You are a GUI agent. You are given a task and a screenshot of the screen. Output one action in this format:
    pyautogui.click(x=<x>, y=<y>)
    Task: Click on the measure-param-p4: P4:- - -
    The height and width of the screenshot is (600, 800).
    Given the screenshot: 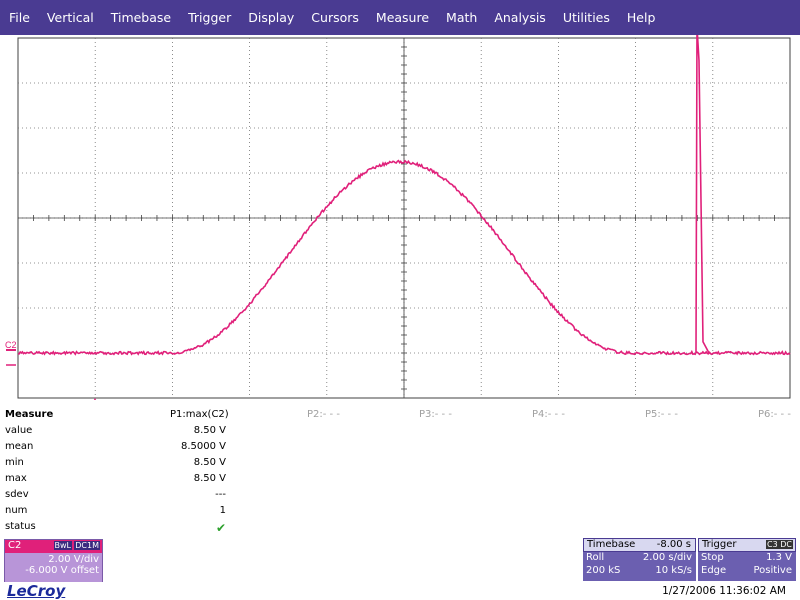 What is the action you would take?
    pyautogui.click(x=548, y=414)
    